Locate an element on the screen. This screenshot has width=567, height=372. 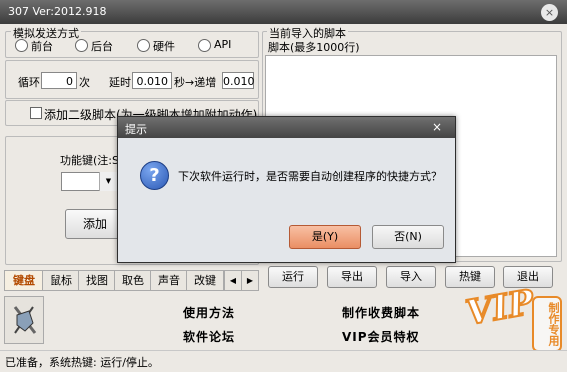
sword-shield-icon is located at coordinates (25, 320).